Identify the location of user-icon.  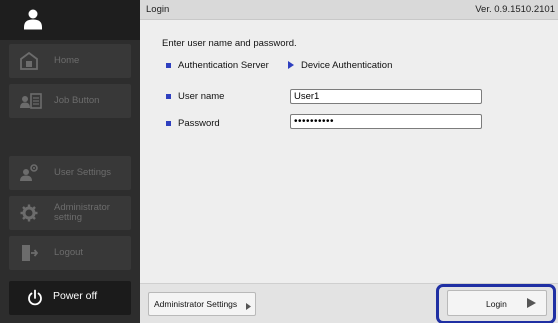
(33, 19).